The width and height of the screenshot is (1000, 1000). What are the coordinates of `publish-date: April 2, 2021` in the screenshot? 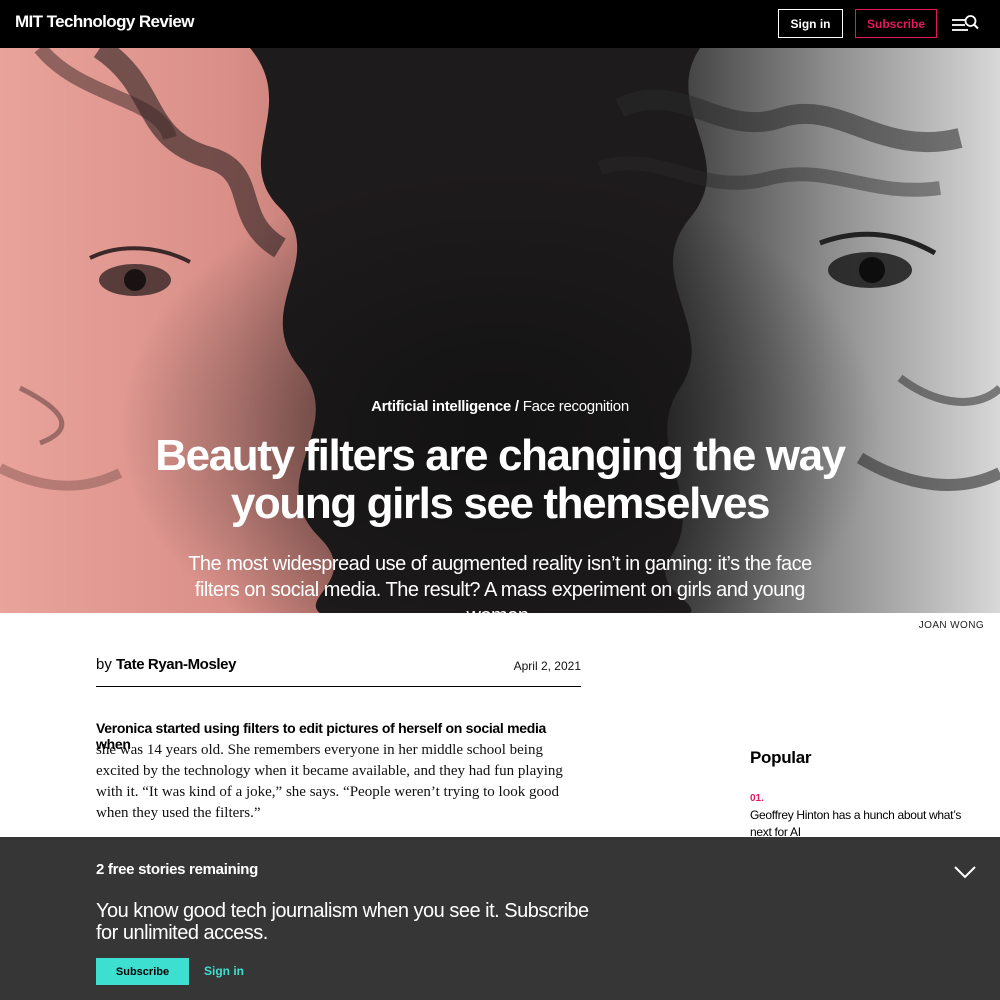 It's located at (547, 666).